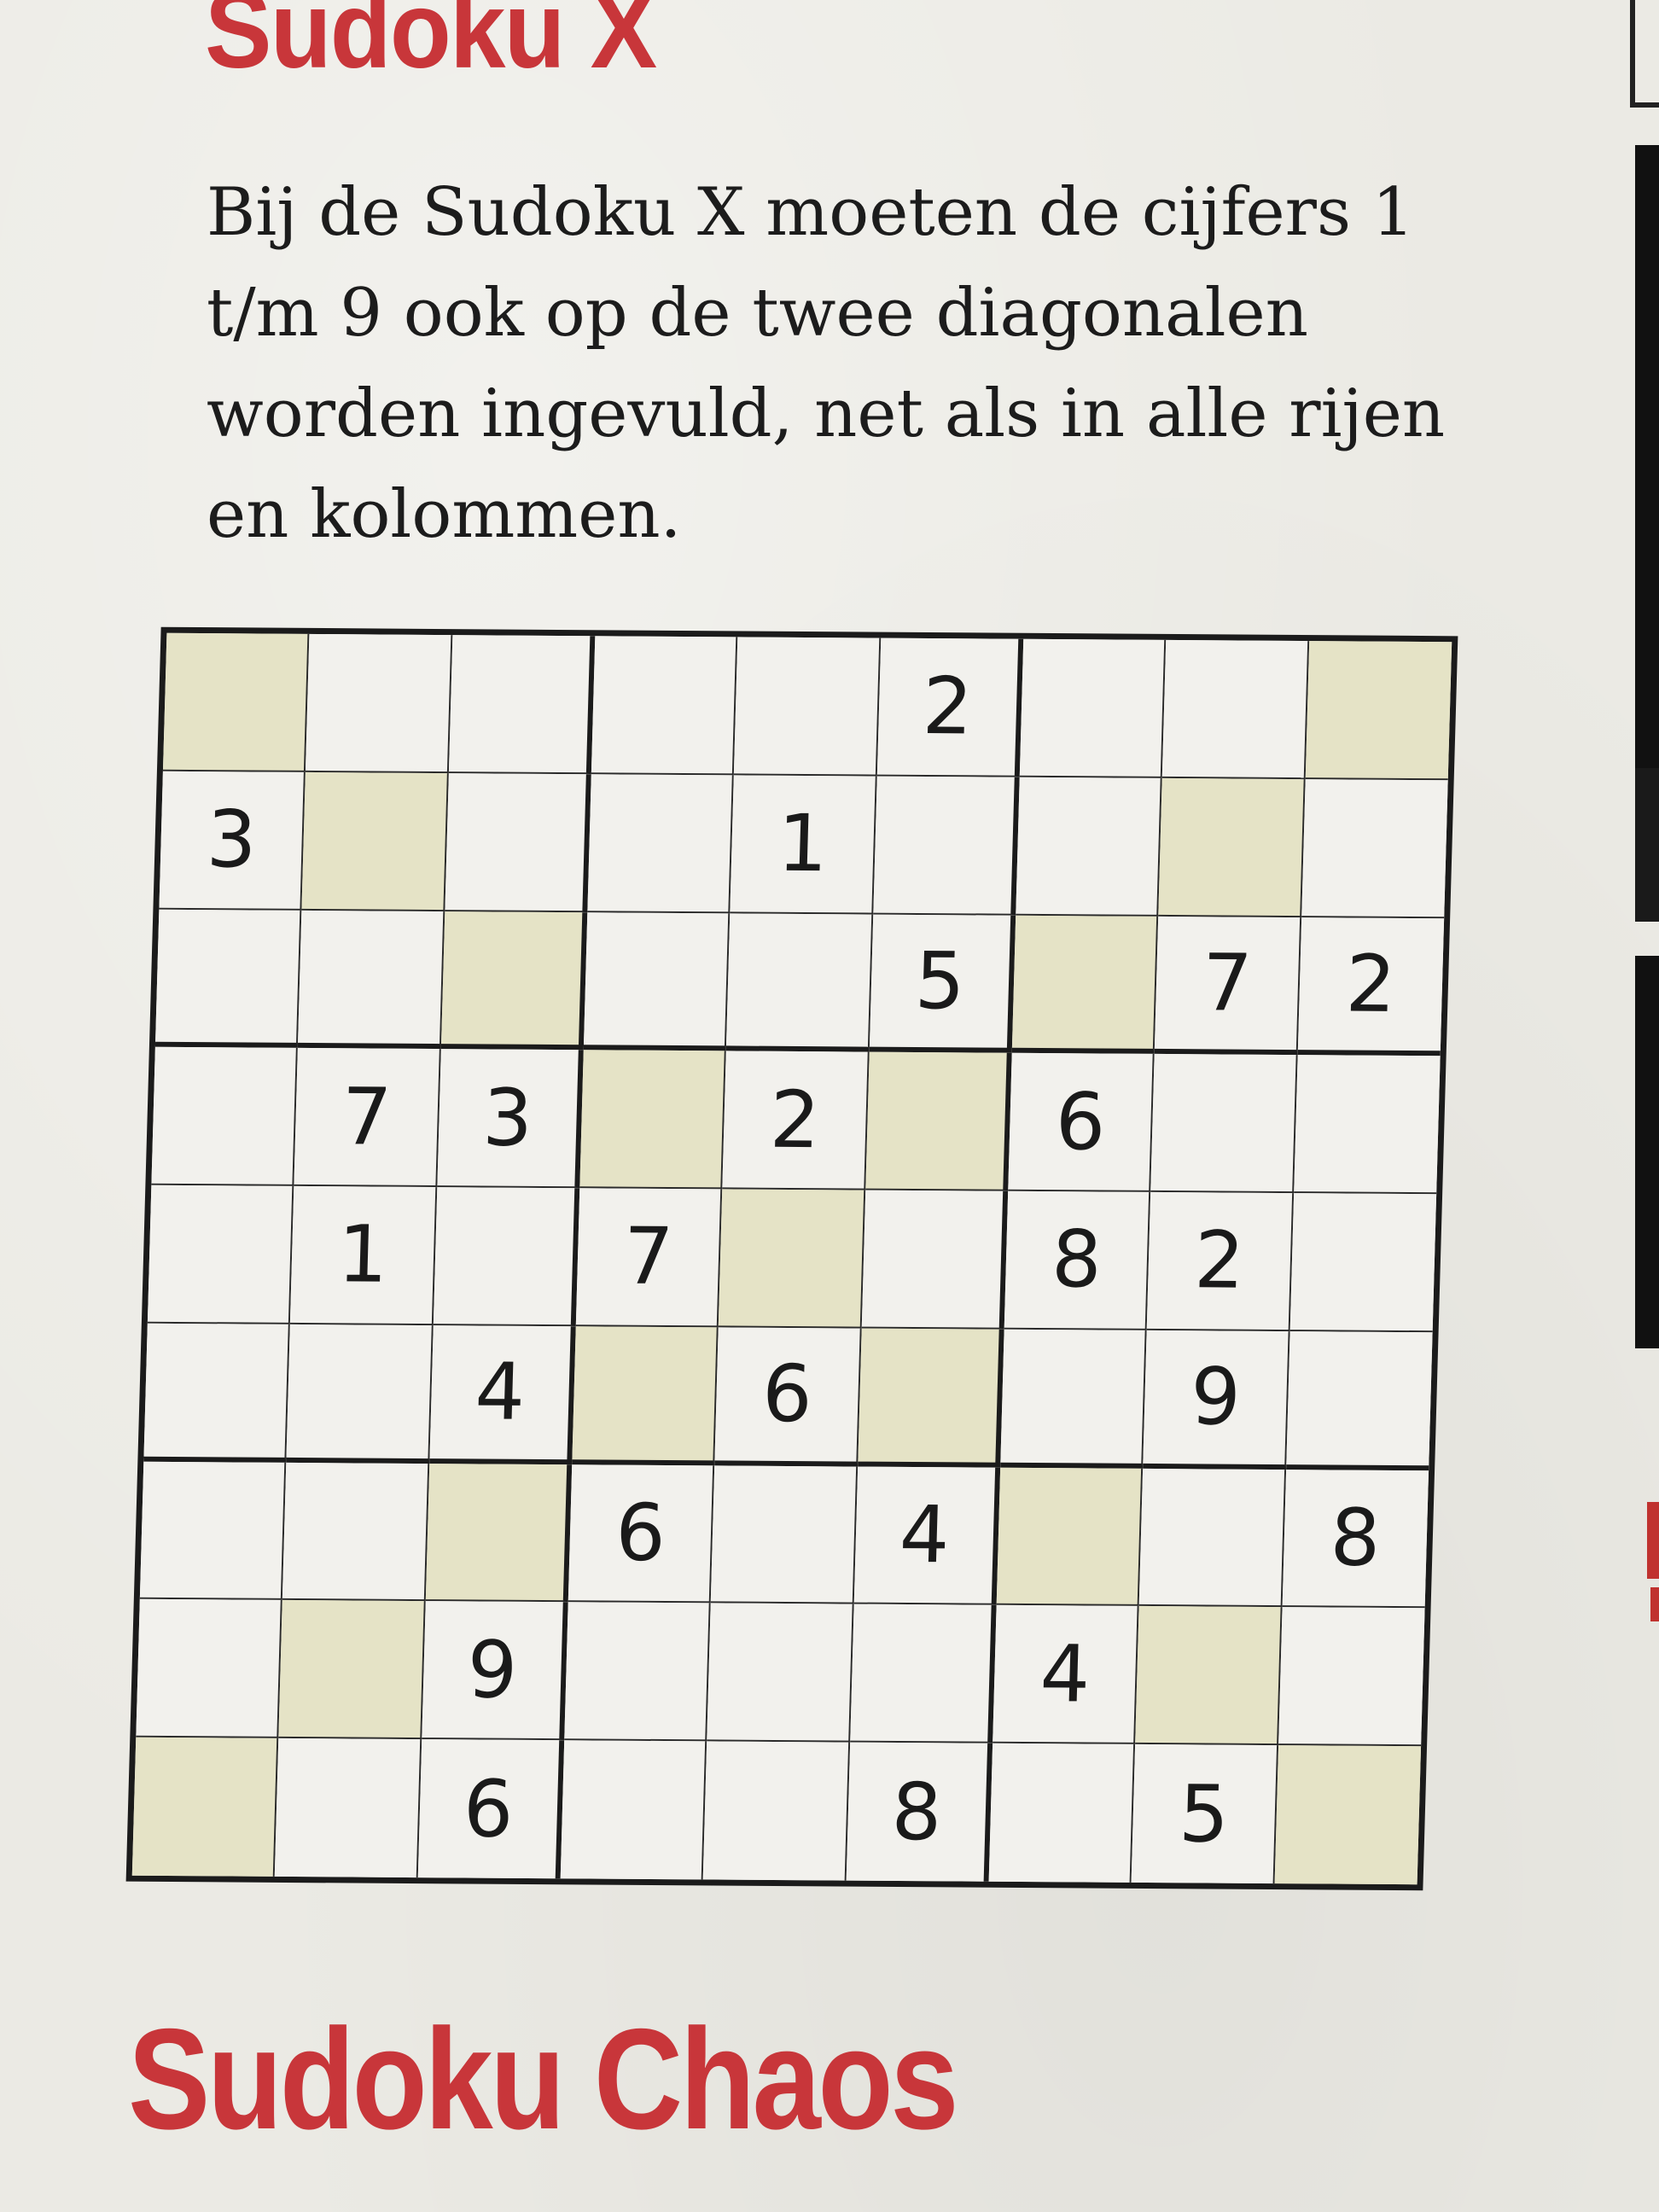  What do you see at coordinates (348, 1808) in the screenshot?
I see `sudoku-cell-r9c2` at bounding box center [348, 1808].